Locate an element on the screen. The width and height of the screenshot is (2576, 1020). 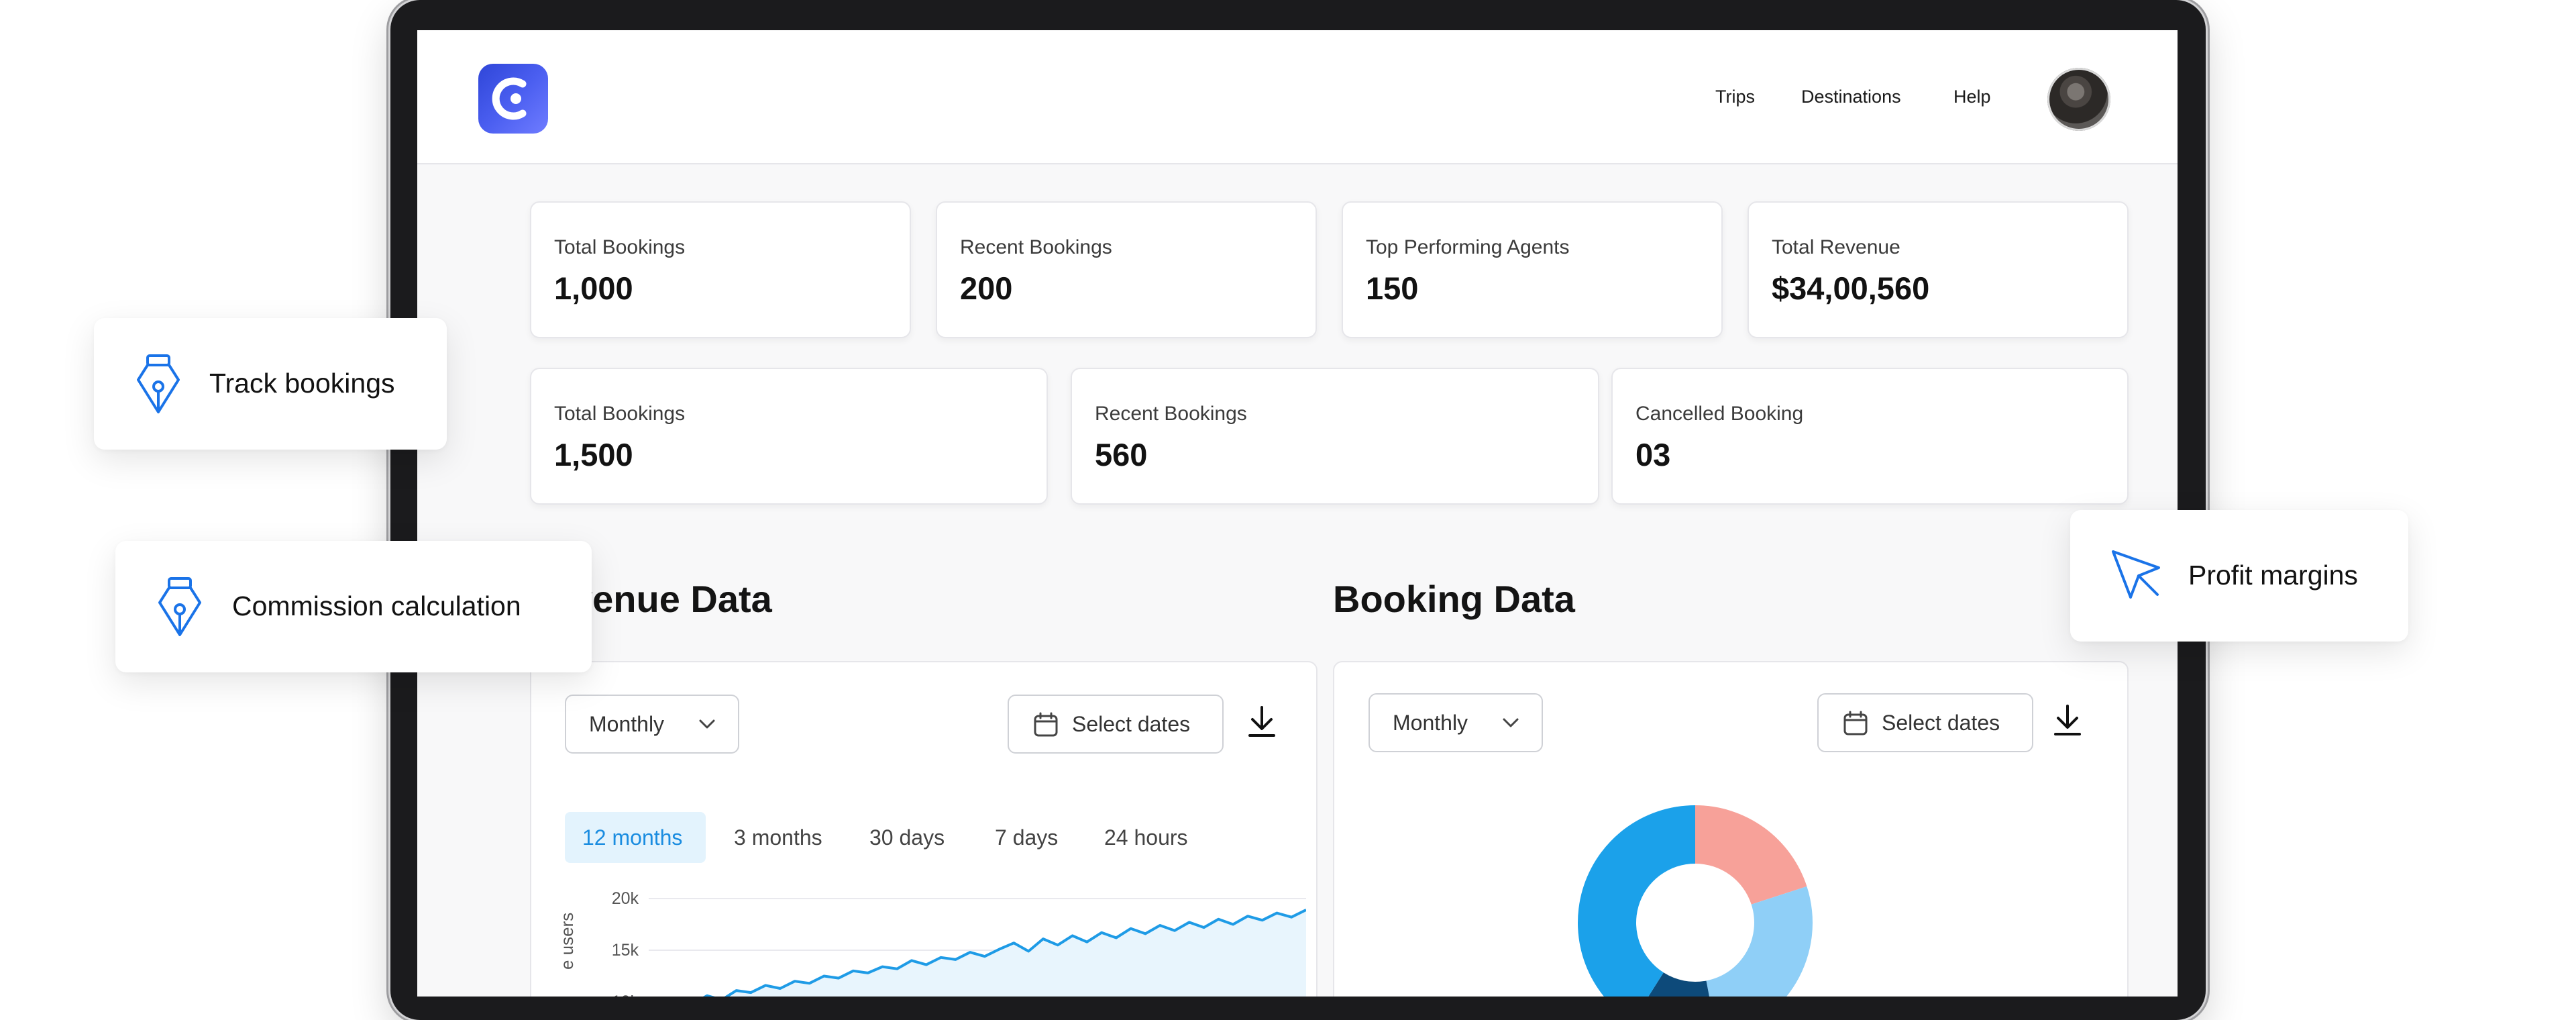
nav-help: Help is located at coordinates (1972, 97).